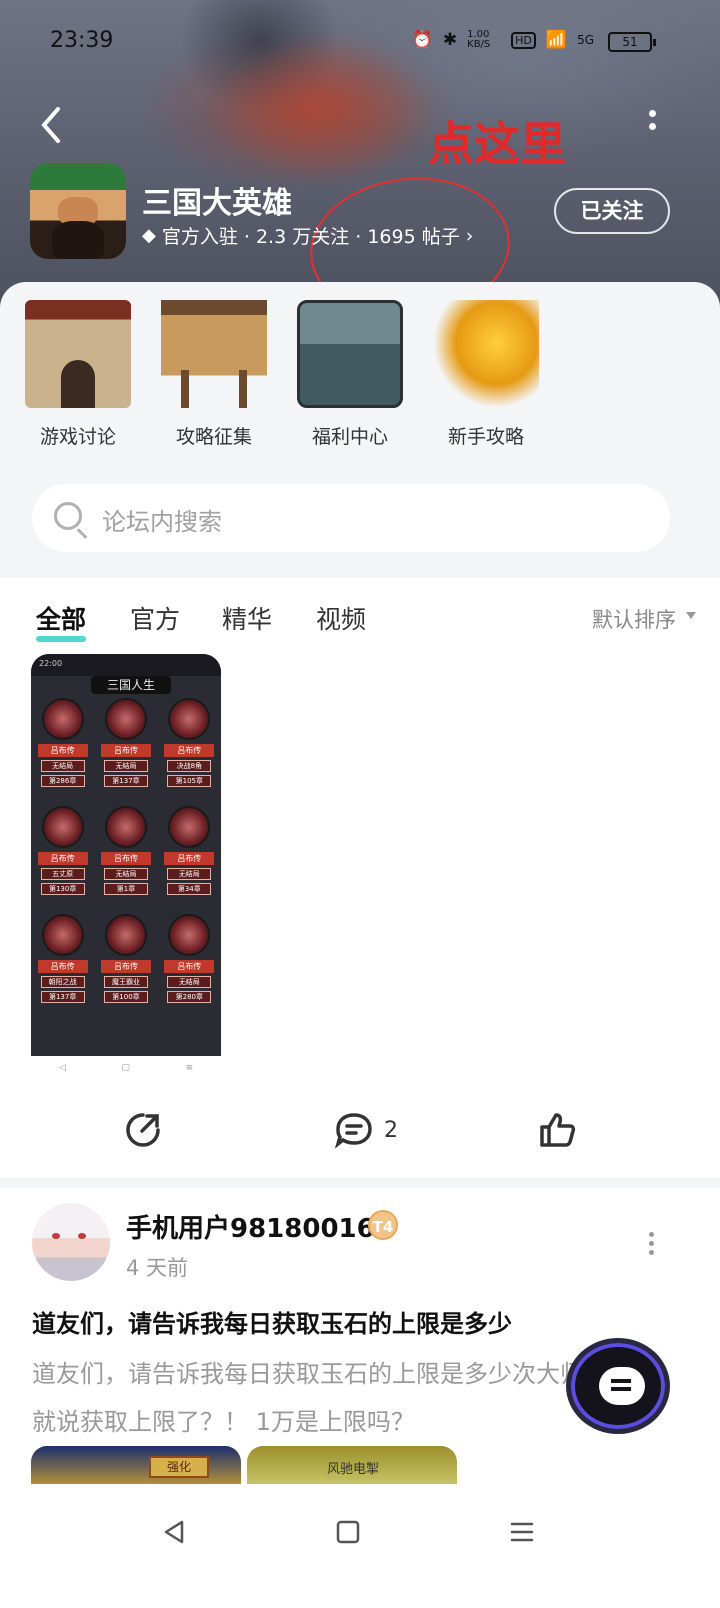 The image size is (720, 1608). I want to click on post-more-button, so click(651, 1244).